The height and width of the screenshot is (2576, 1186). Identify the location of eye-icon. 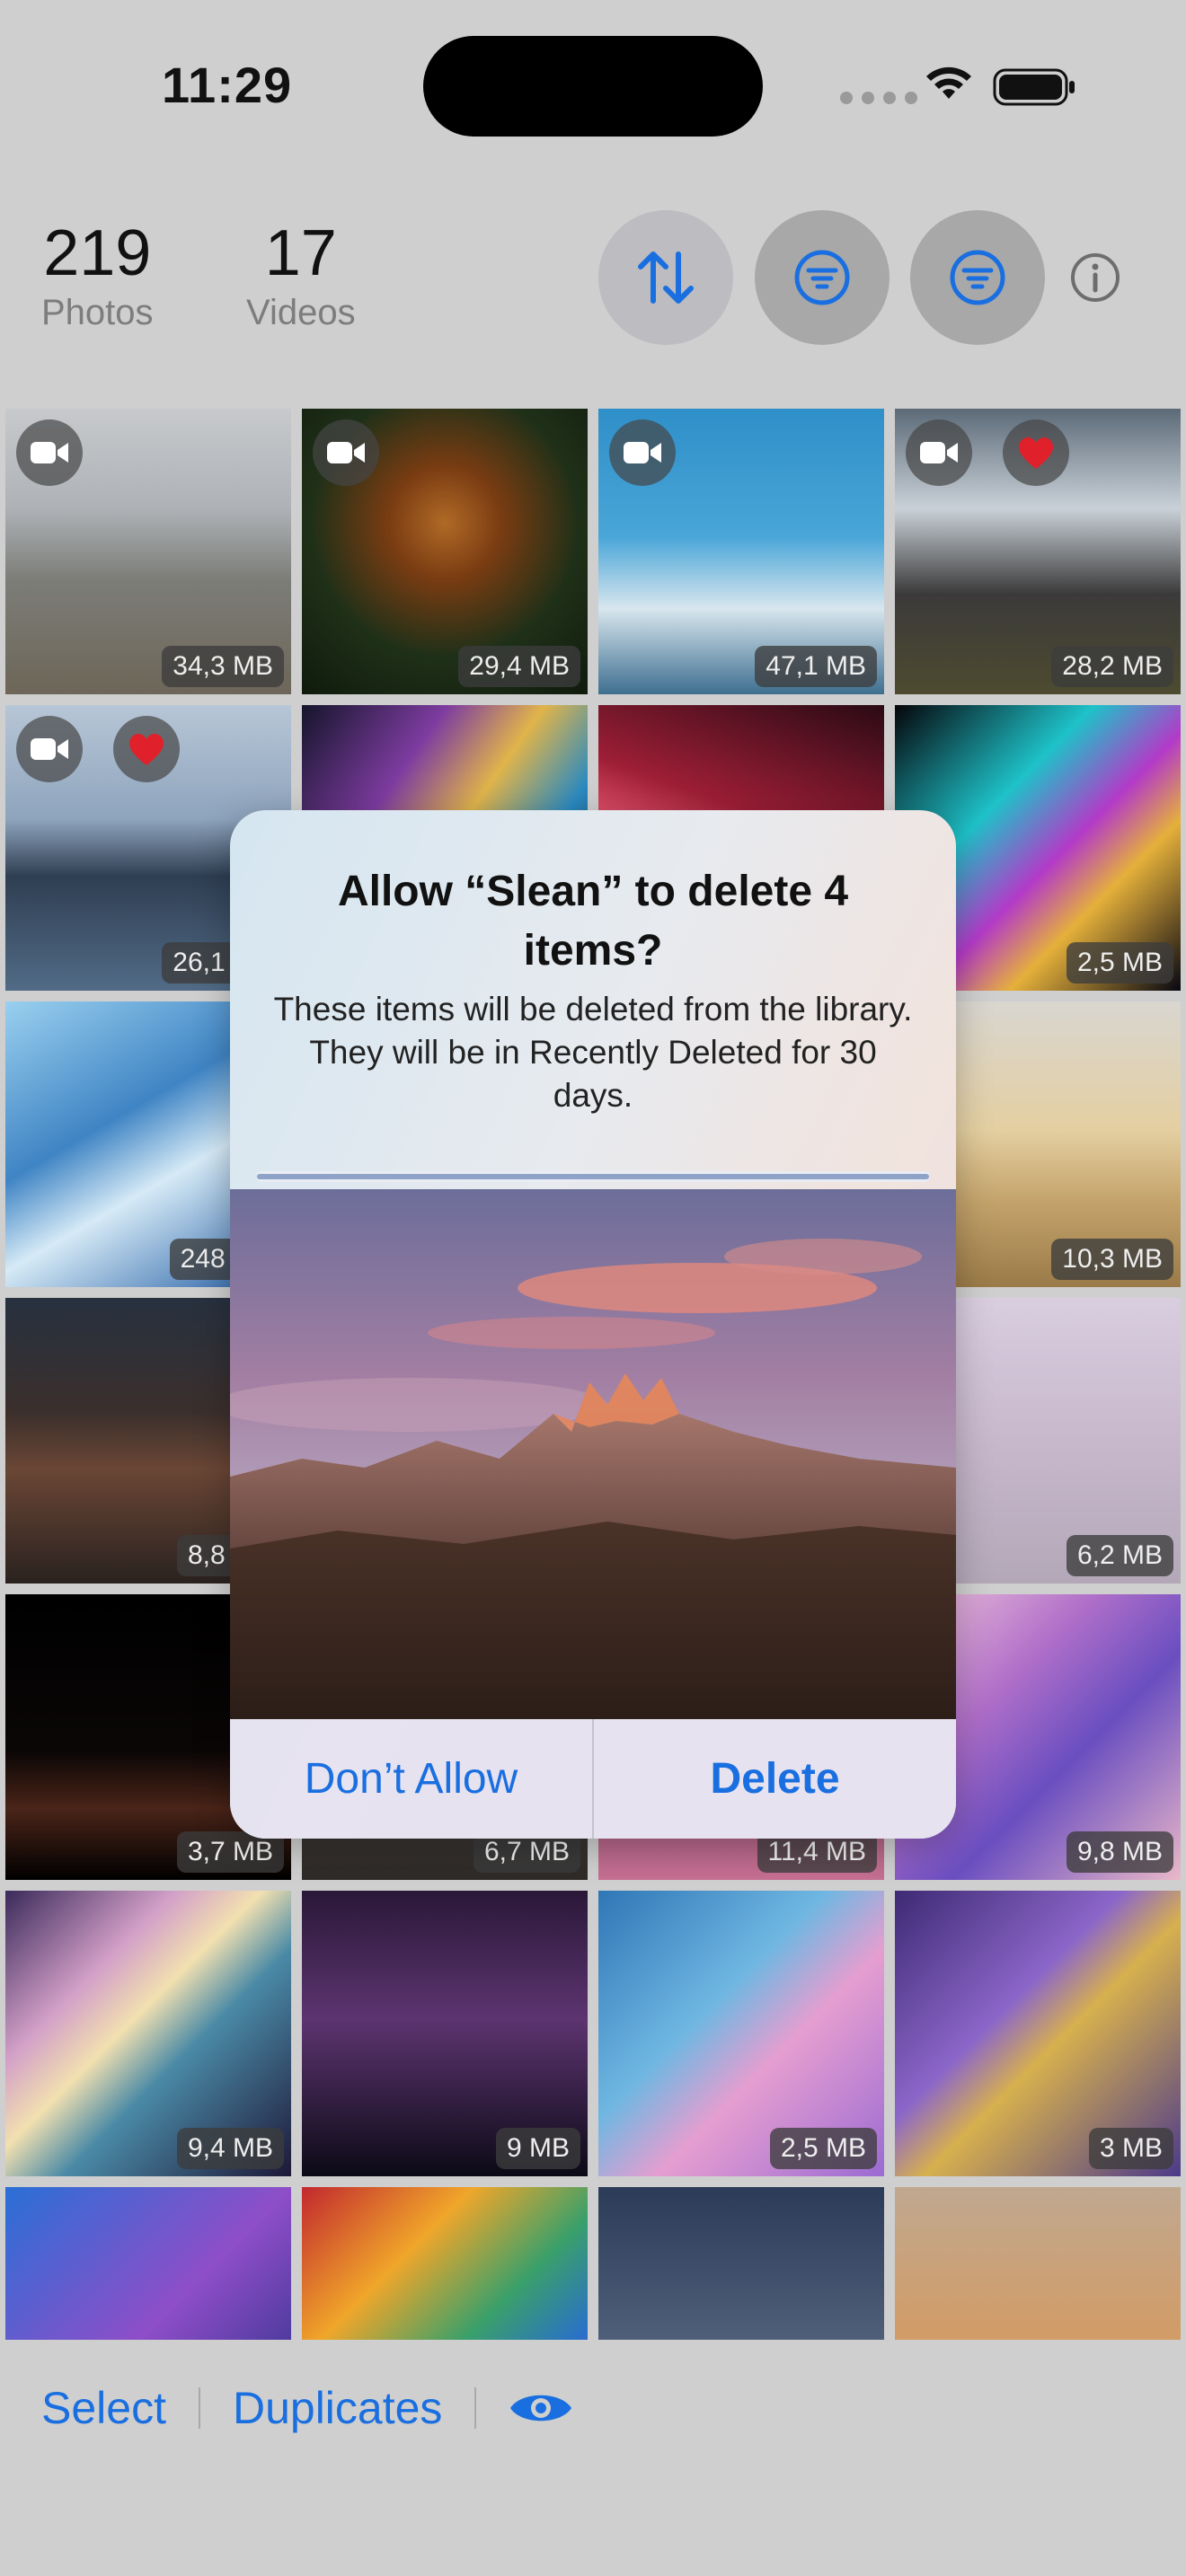
(541, 2408).